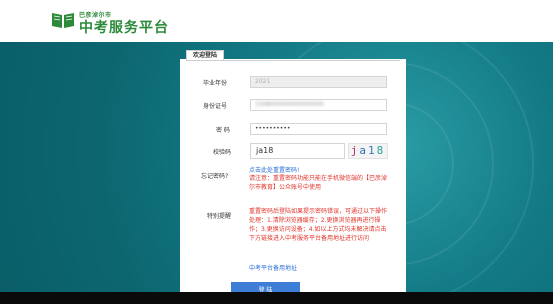 This screenshot has width=553, height=304. I want to click on captcha-image: ja18, so click(368, 151).